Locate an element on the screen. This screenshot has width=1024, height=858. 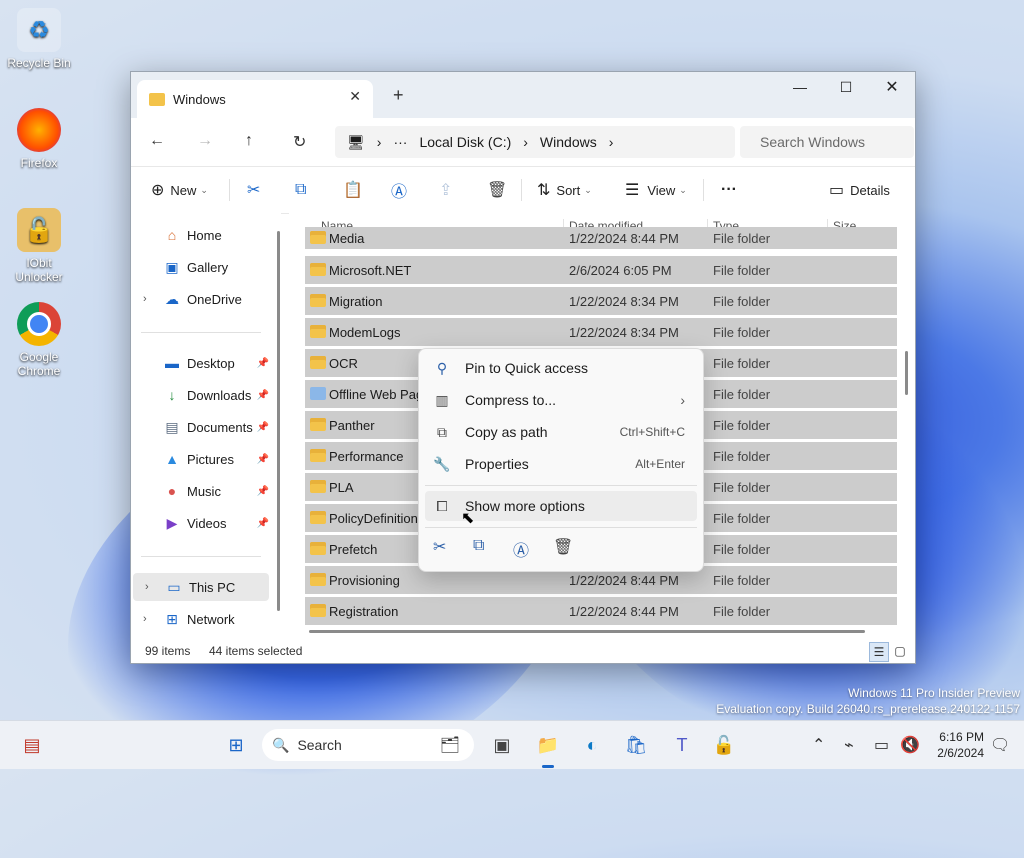
refresh-button: ↻ is located at coordinates (299, 142).